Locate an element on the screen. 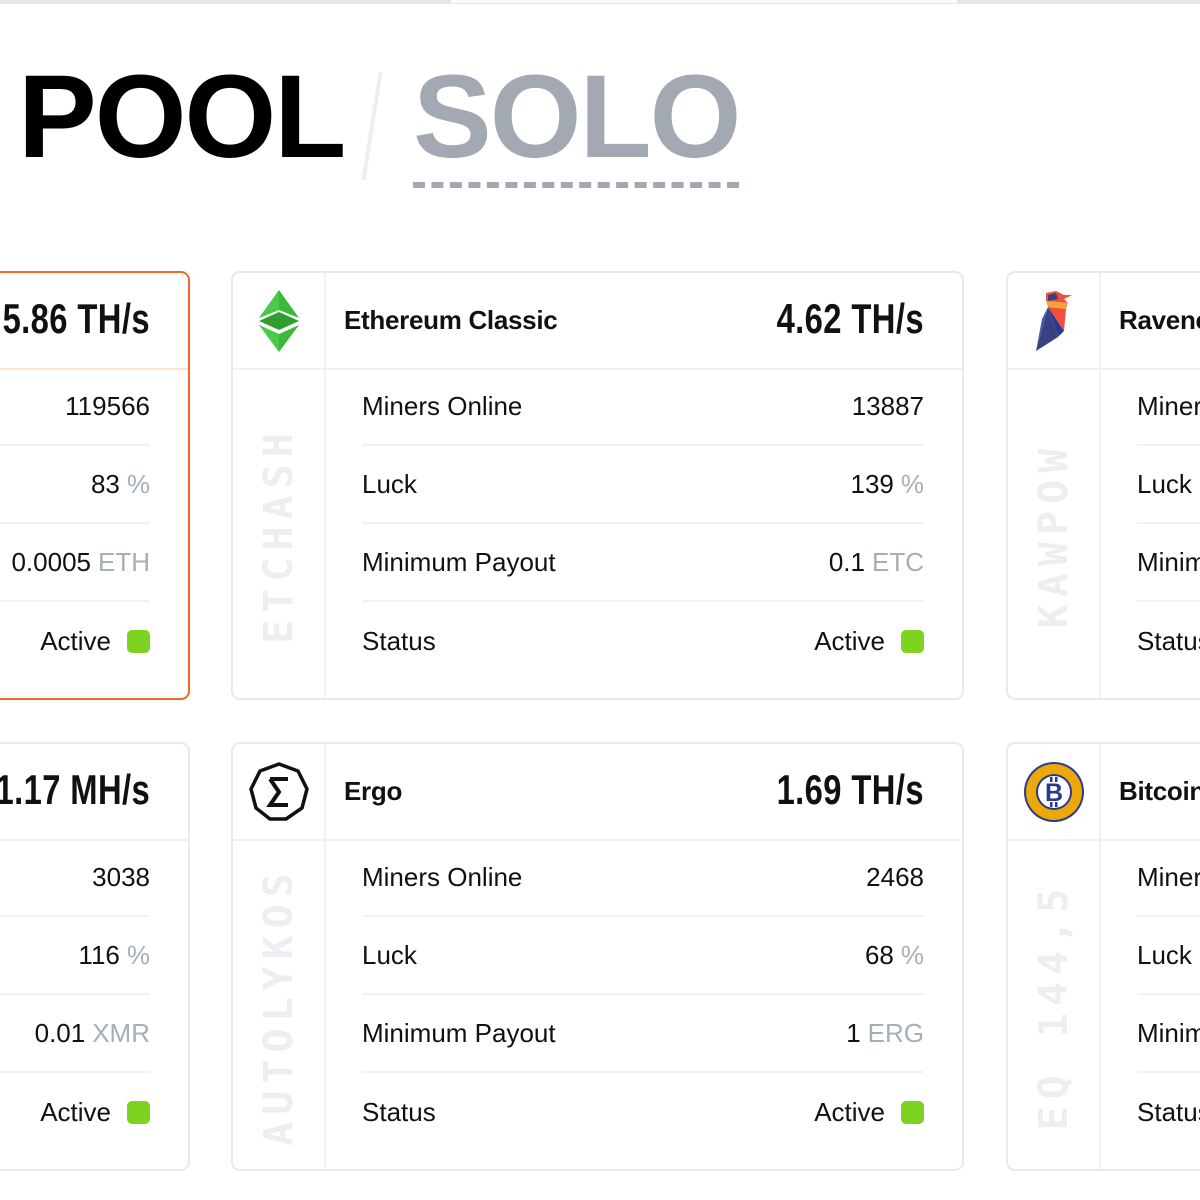 Image resolution: width=1200 pixels, height=1200 pixels. payout-unit: XMR is located at coordinates (121, 1032).